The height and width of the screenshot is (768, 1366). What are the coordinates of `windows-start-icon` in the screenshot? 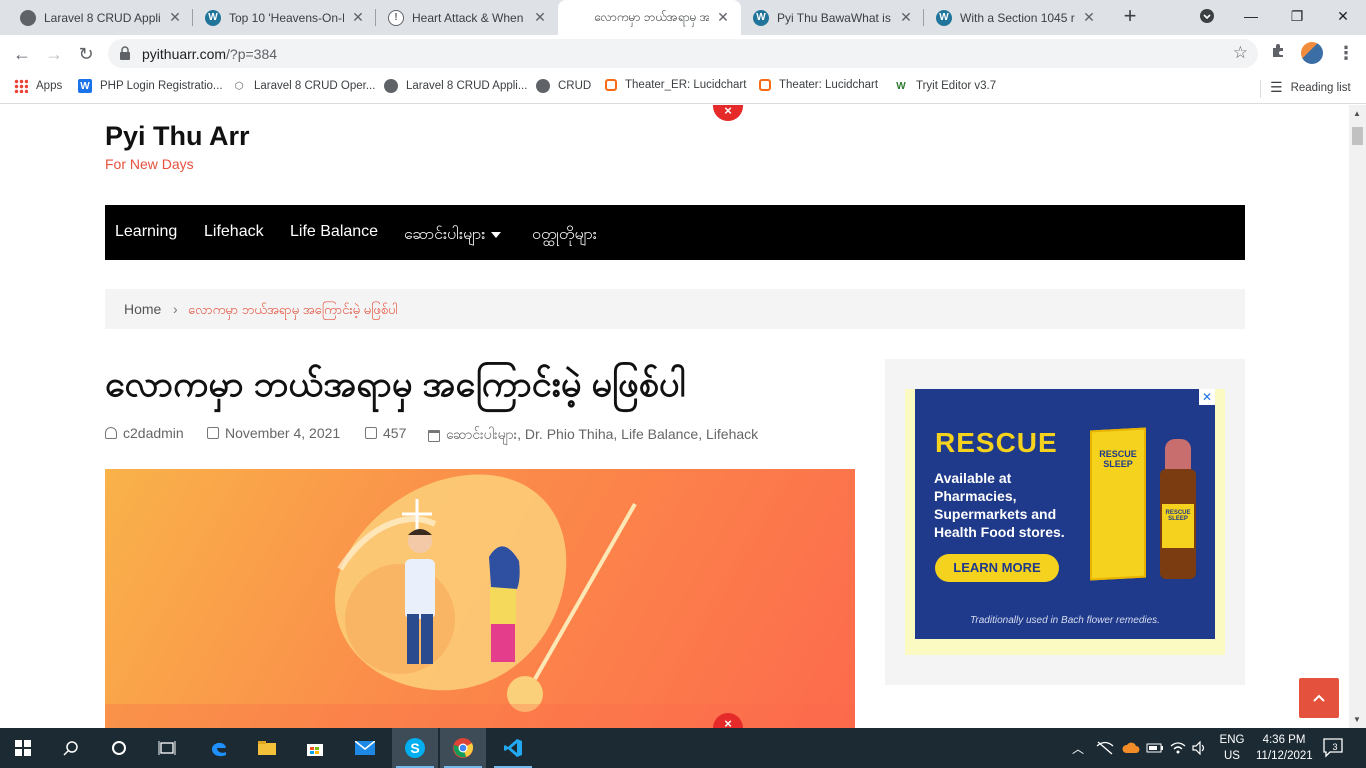 It's located at (23, 748).